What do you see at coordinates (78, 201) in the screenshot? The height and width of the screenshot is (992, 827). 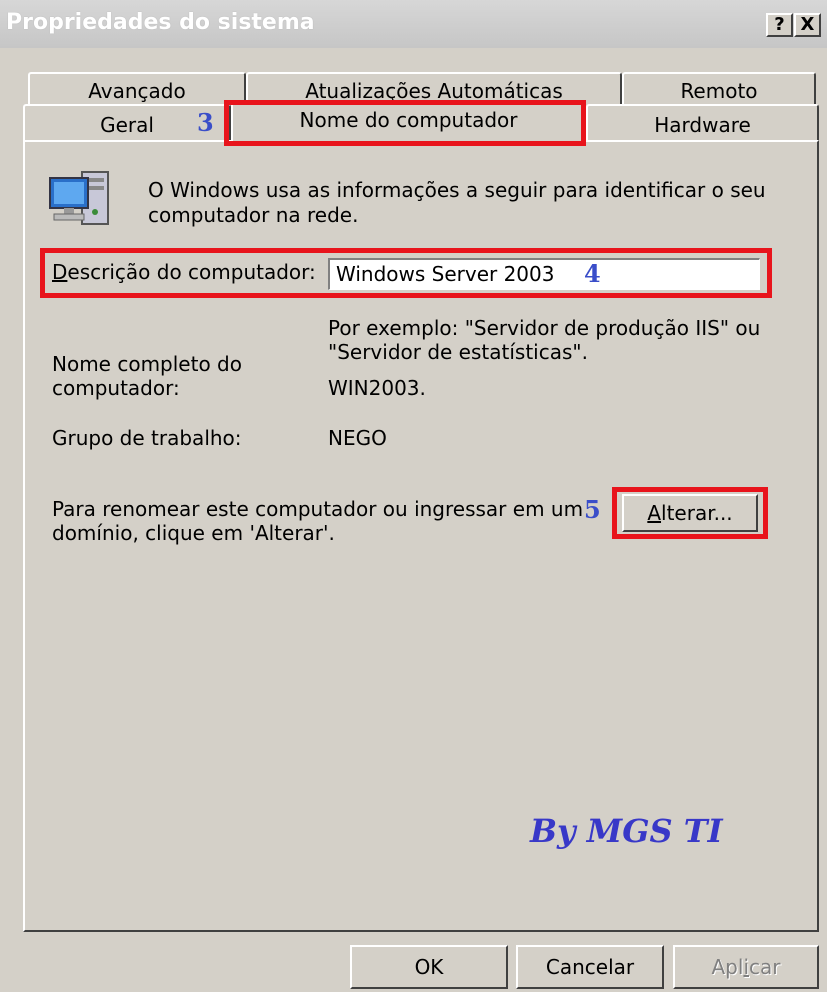 I see `computer-icon` at bounding box center [78, 201].